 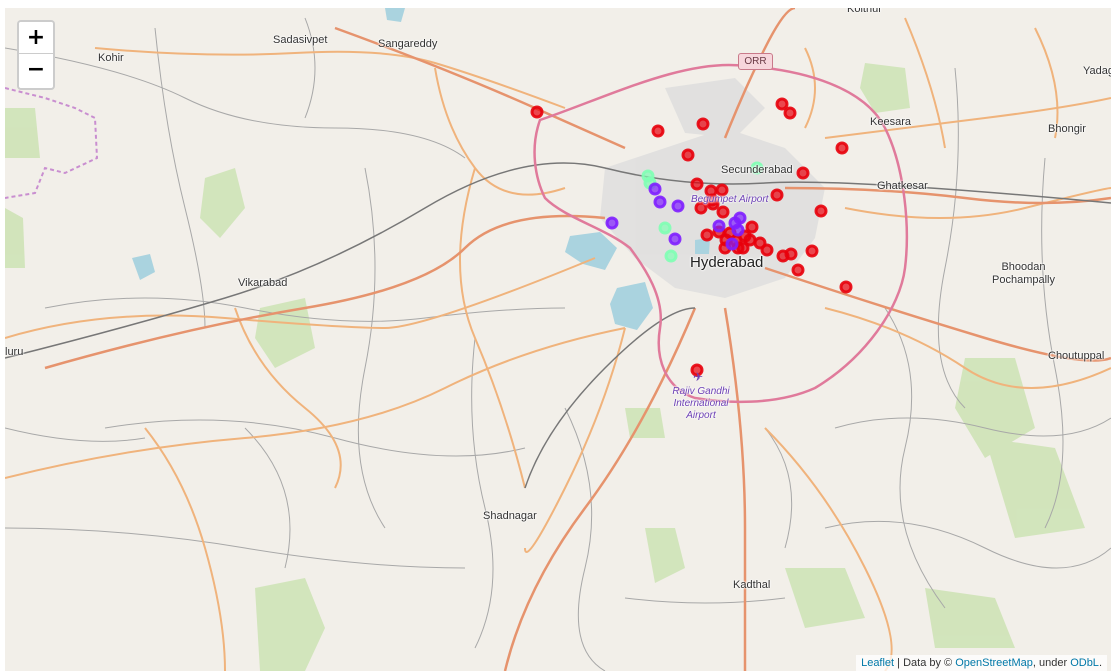 What do you see at coordinates (701, 415) in the screenshot?
I see `airport-line-3: Airport` at bounding box center [701, 415].